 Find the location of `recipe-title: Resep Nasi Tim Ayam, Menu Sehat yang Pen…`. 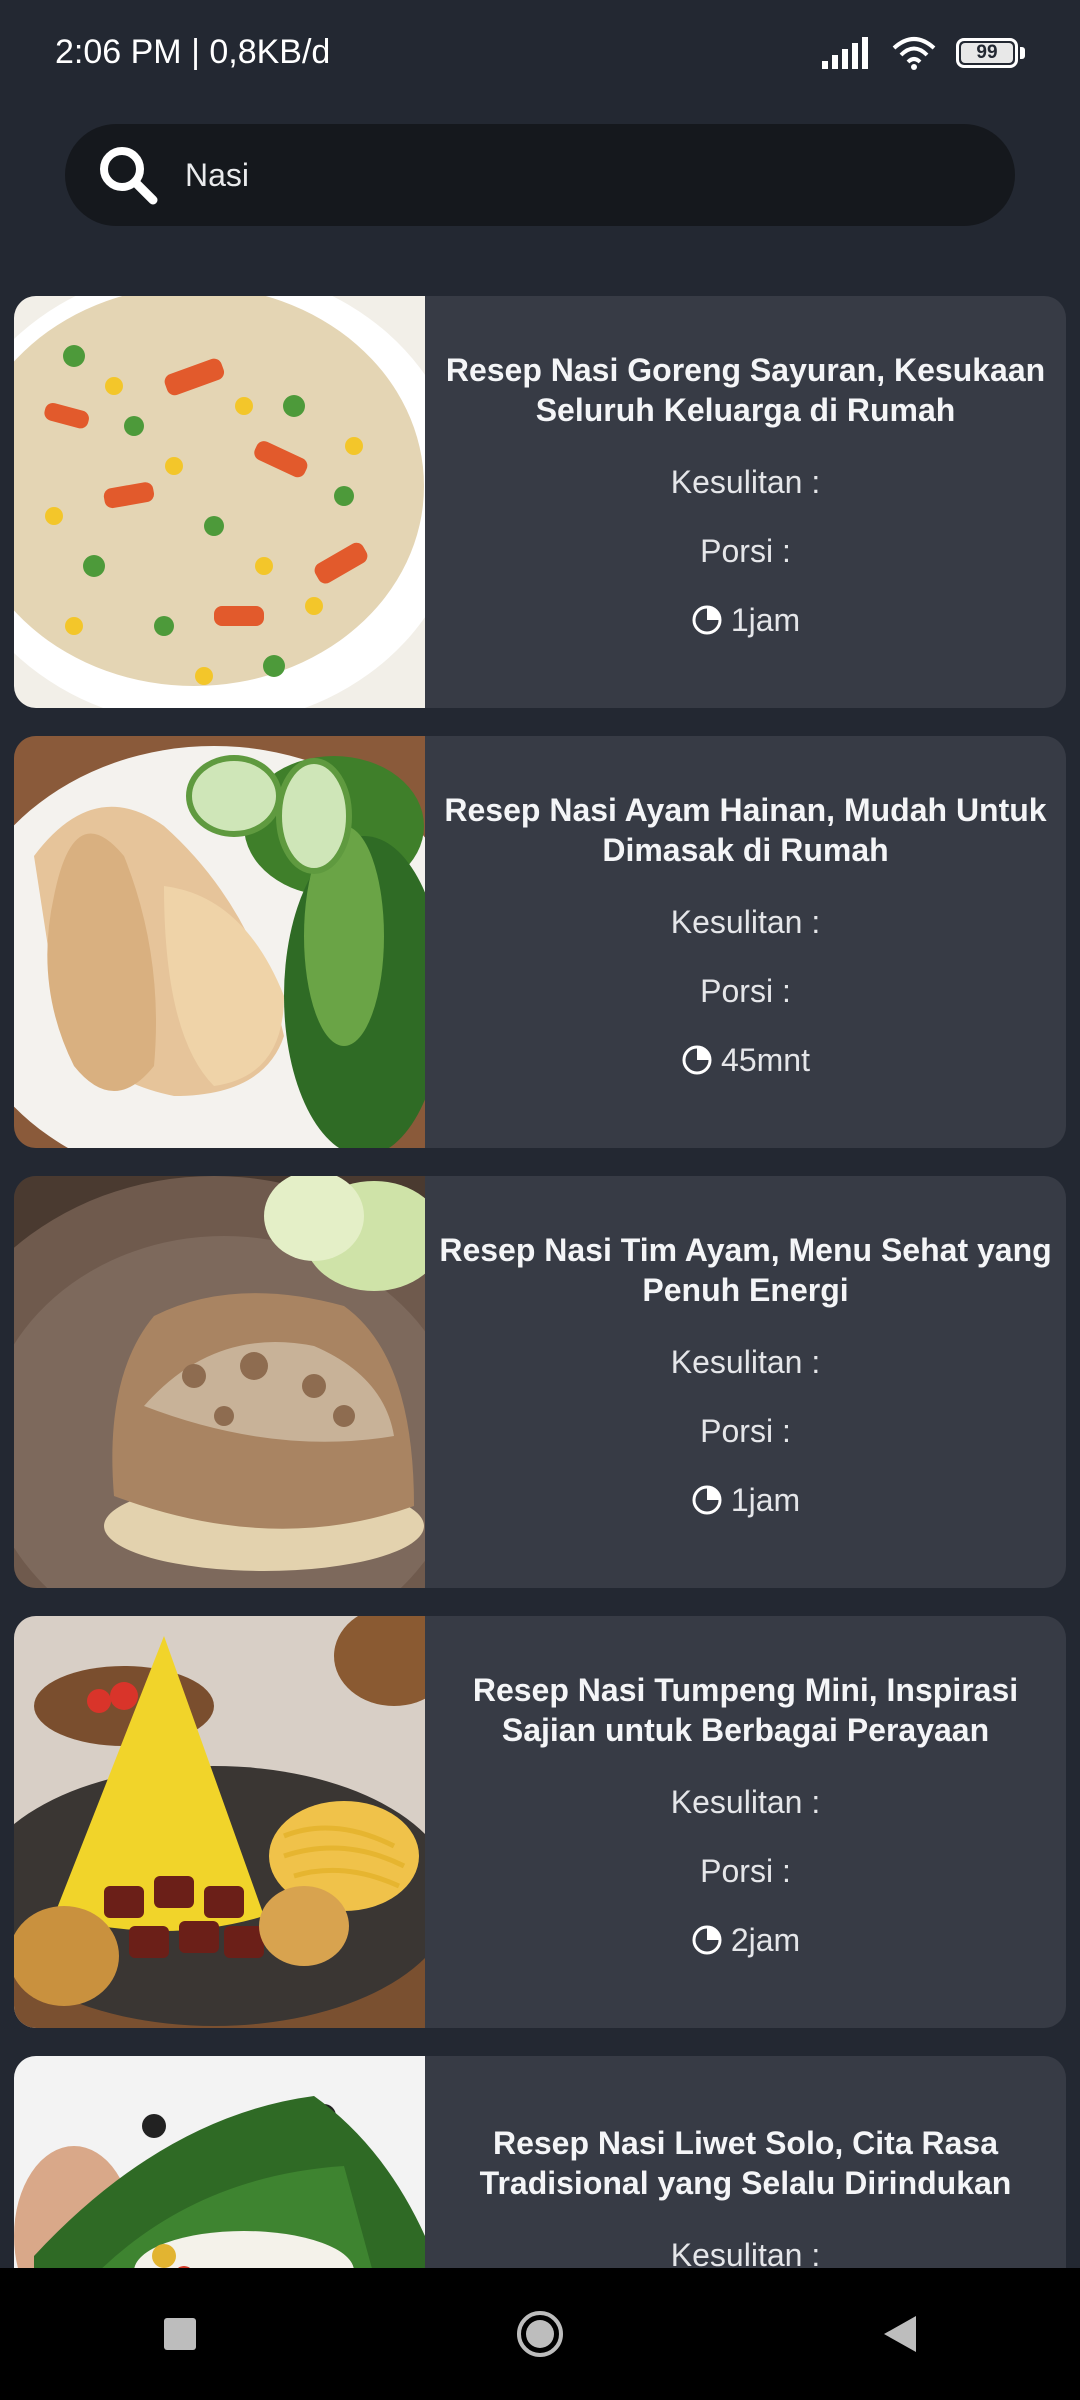

recipe-title: Resep Nasi Tim Ayam, Menu Sehat yang Pen… is located at coordinates (745, 1269).